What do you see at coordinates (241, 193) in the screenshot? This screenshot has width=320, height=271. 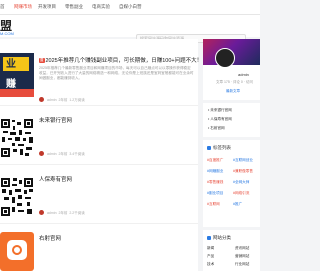 I see `tag-link: #网络引流` at bounding box center [241, 193].